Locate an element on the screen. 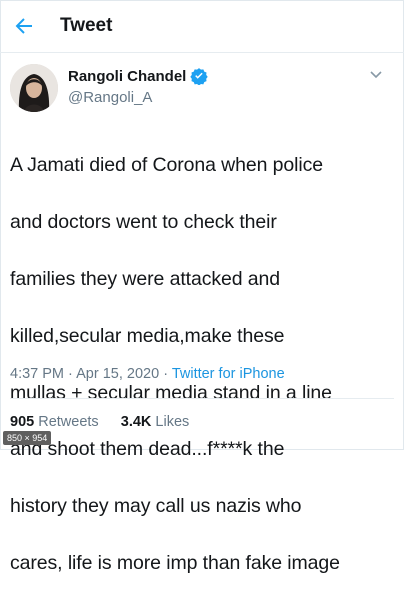 The image size is (404, 606). retweets-count: 905 is located at coordinates (22, 422).